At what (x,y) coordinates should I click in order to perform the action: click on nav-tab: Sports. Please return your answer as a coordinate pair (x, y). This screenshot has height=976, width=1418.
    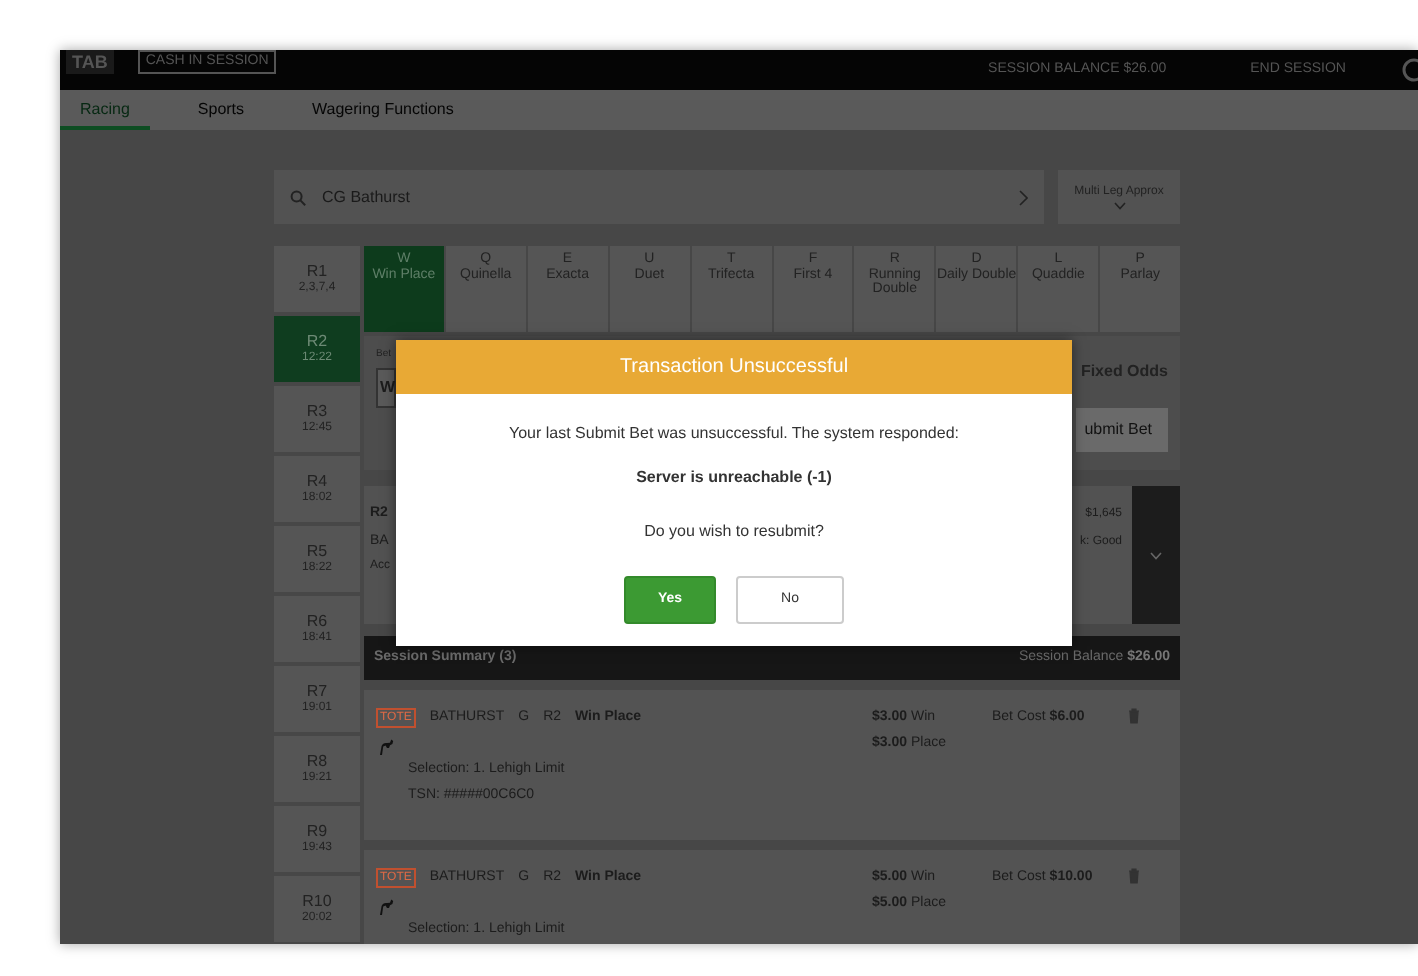
    Looking at the image, I should click on (221, 110).